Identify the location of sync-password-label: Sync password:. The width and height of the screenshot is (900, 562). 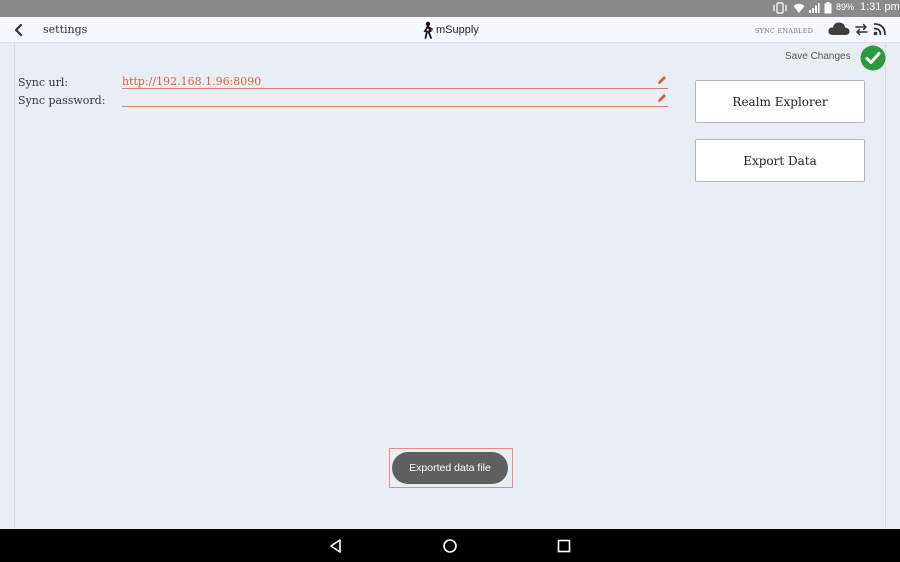
(62, 100).